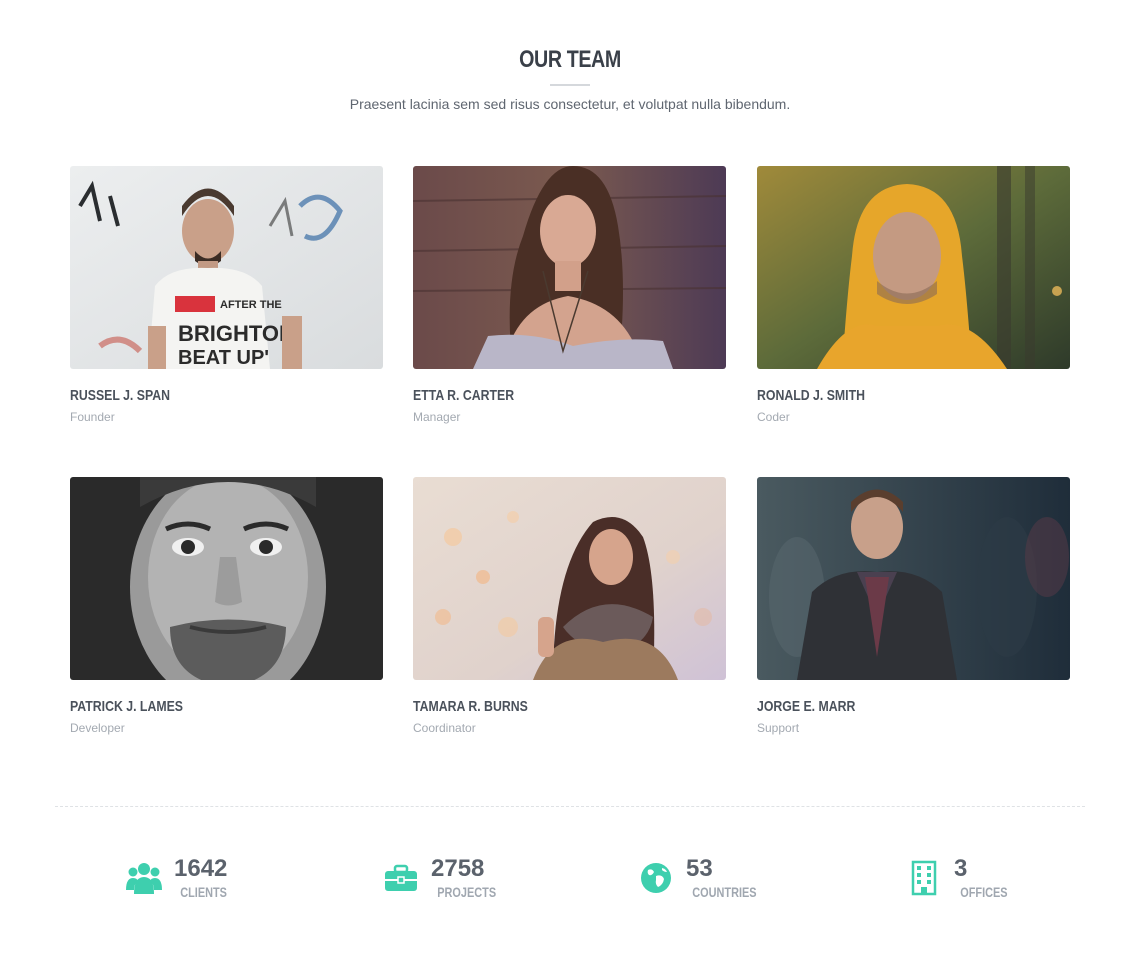 The image size is (1140, 960). Describe the element at coordinates (437, 417) in the screenshot. I see `team-member-role: Manager` at that location.